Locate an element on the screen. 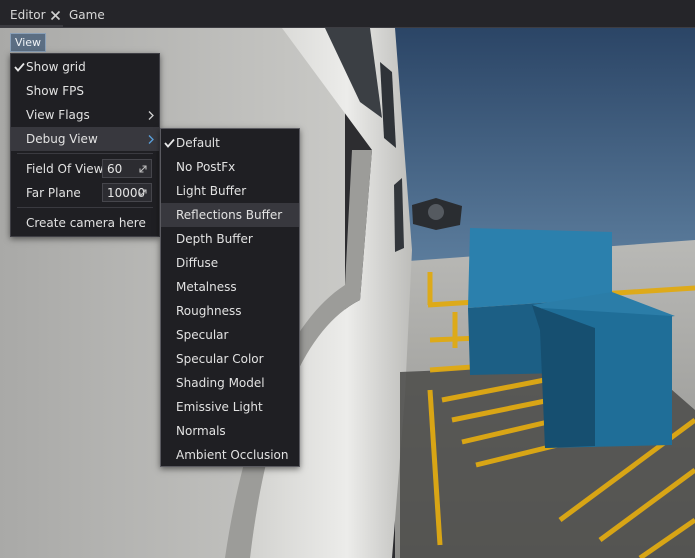 The height and width of the screenshot is (558, 695). menu-item-label: Show FPS is located at coordinates (55, 91).